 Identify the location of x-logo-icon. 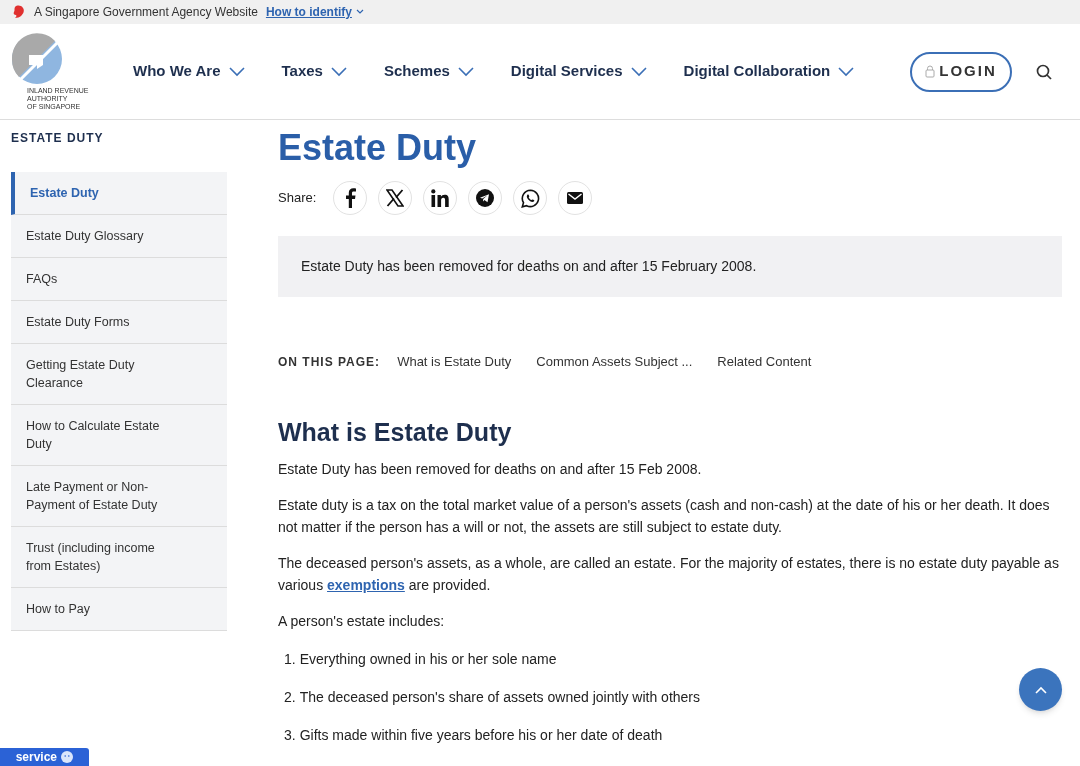
(395, 198).